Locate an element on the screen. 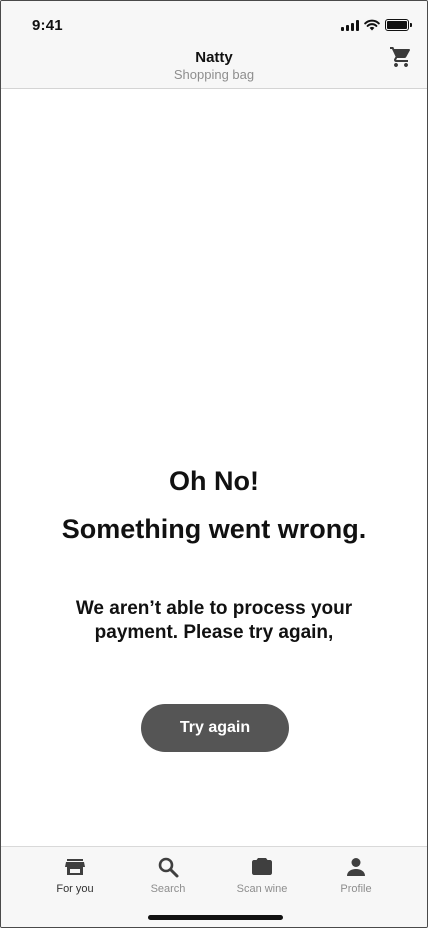 The width and height of the screenshot is (428, 928). tab-label: Scan wine is located at coordinates (262, 889).